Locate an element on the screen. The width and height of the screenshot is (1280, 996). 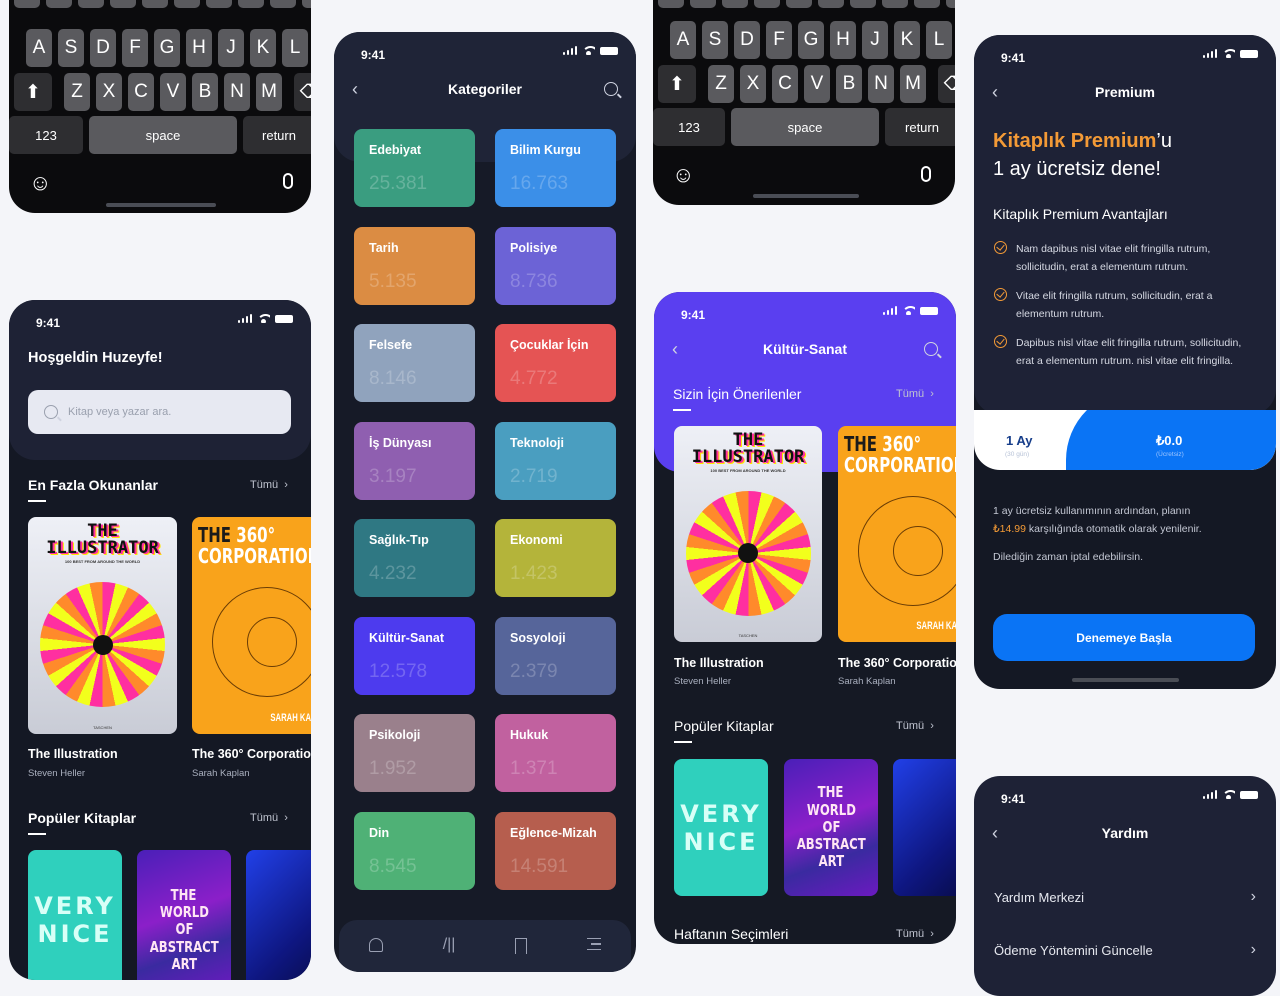
category-card: Hukuk 1.371 is located at coordinates (555, 753).